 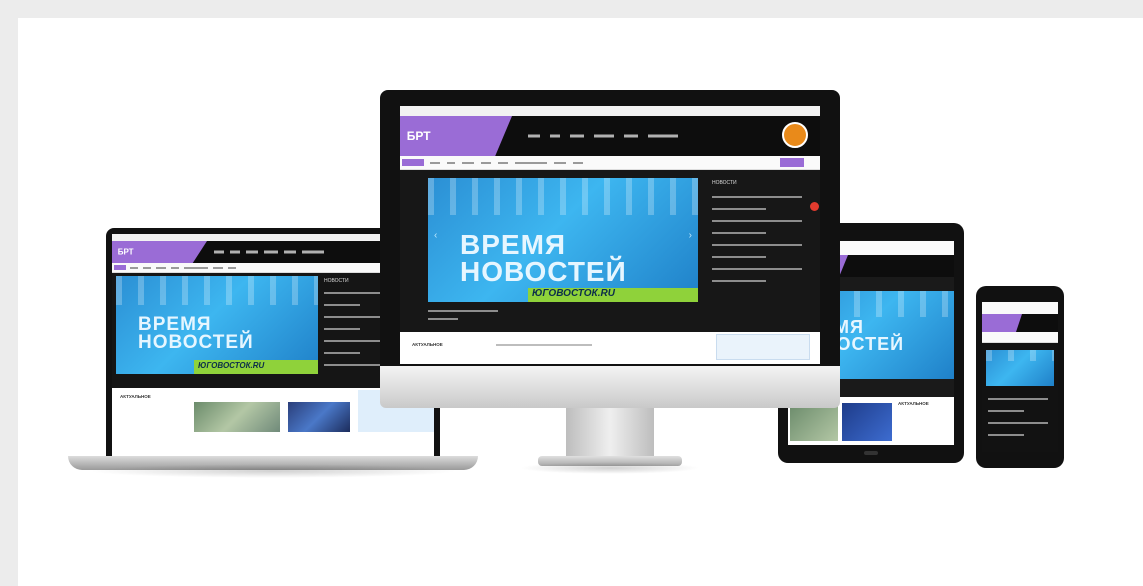 I want to click on laptop-news-list: НОВОСТИ, so click(x=354, y=327).